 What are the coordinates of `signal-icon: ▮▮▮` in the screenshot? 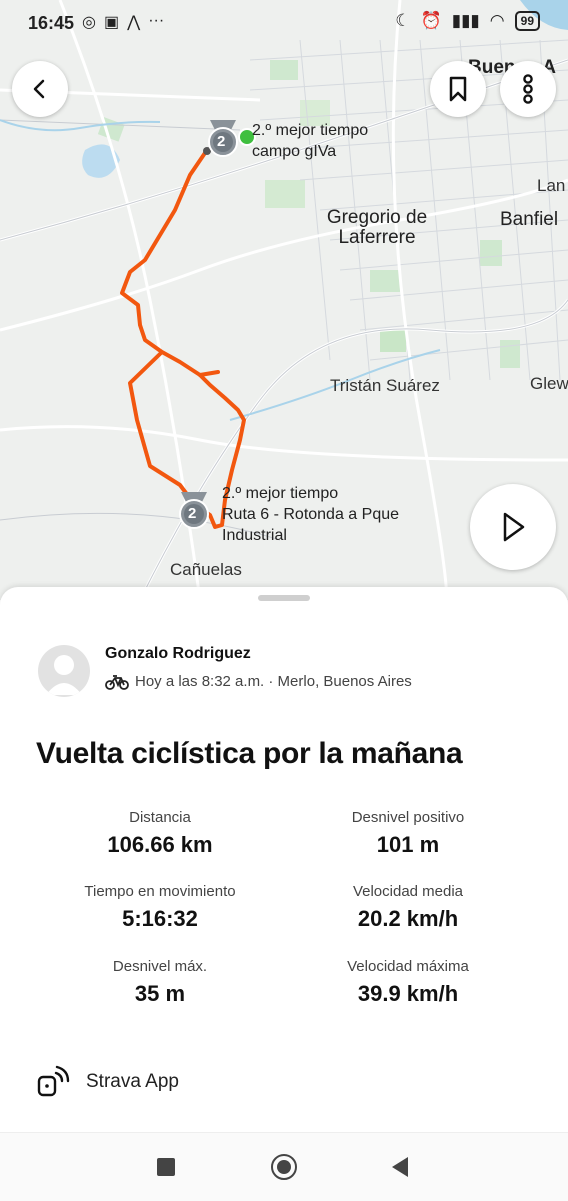 It's located at (465, 20).